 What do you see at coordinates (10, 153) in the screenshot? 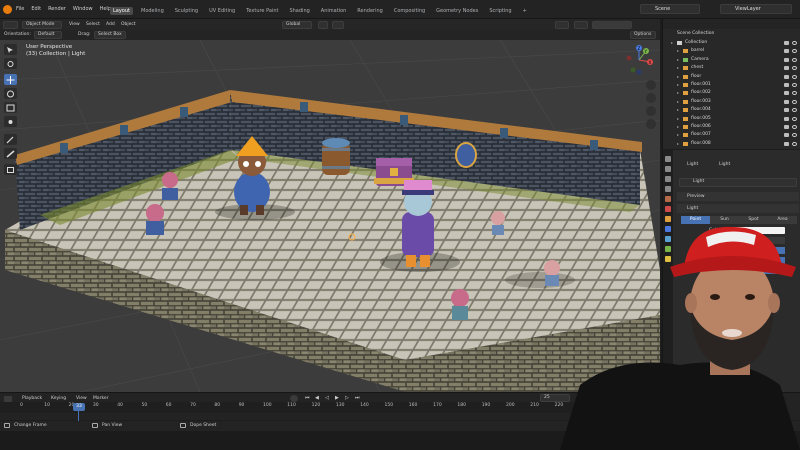
I see `measure-tool` at bounding box center [10, 153].